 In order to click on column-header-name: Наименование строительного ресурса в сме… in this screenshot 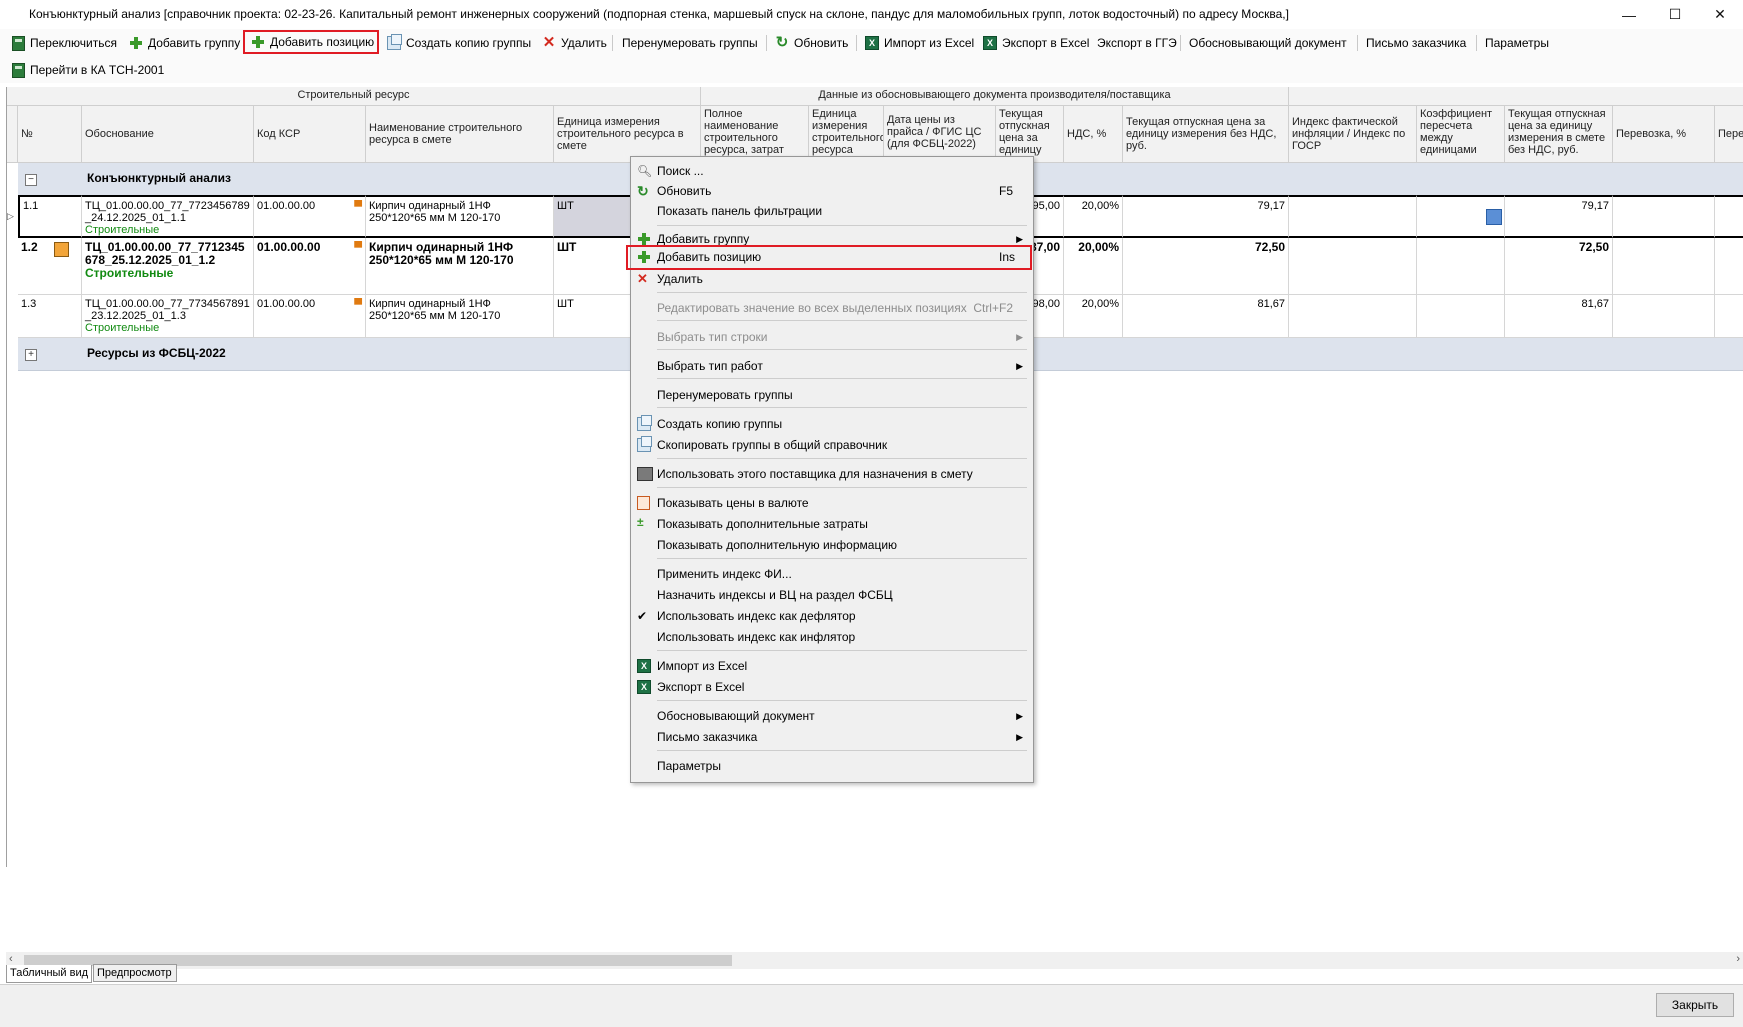, I will do `click(460, 134)`.